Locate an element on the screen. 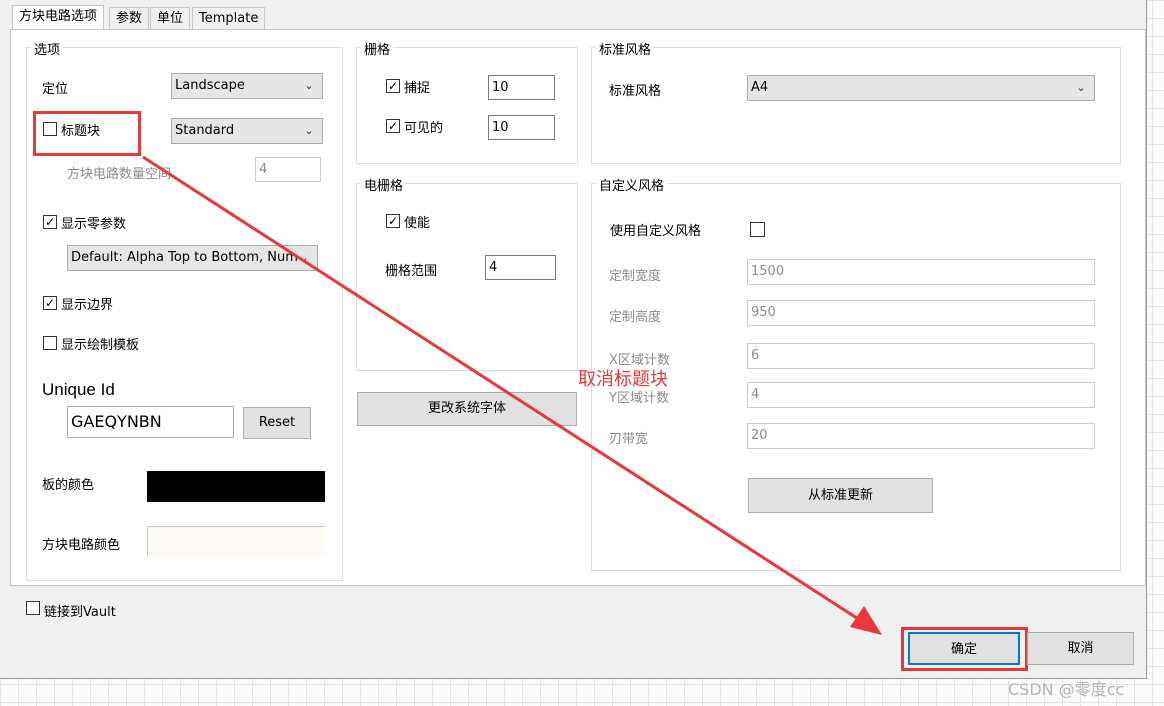 This screenshot has height=706, width=1164. annotation-label: 取消标题块 is located at coordinates (623, 379).